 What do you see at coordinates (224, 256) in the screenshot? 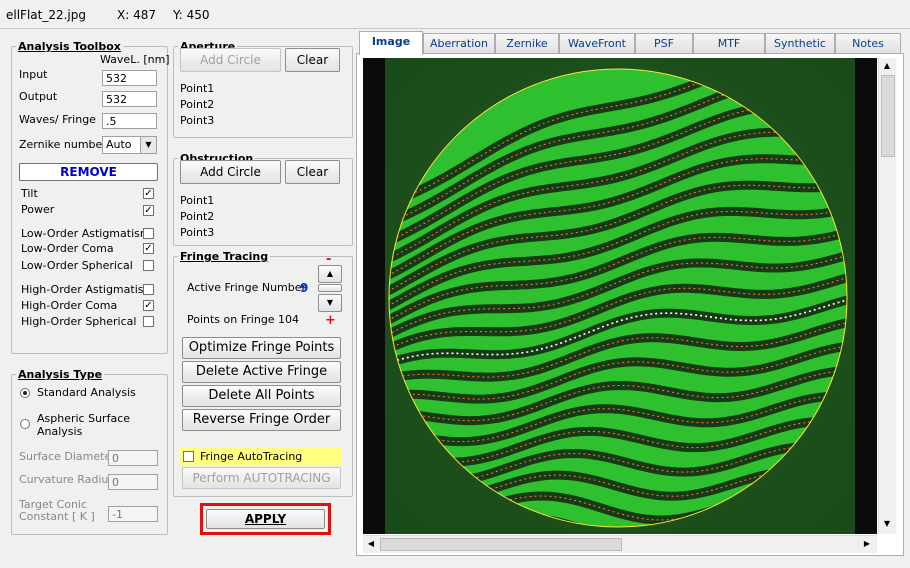
I see `fringe-tracing-title: Fringe Tracing` at bounding box center [224, 256].